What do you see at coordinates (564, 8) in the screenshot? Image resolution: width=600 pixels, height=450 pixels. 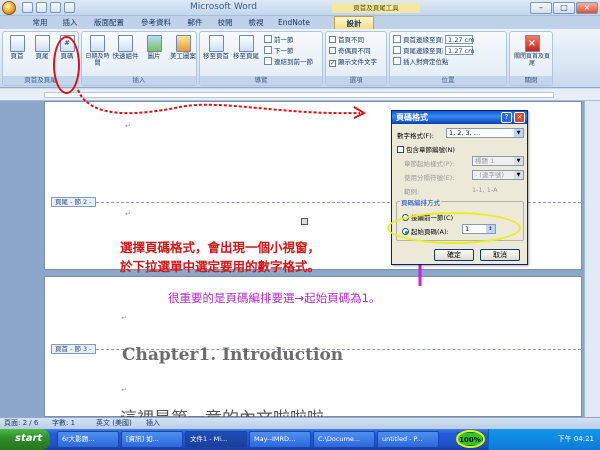 I see `maximize-button: □` at bounding box center [564, 8].